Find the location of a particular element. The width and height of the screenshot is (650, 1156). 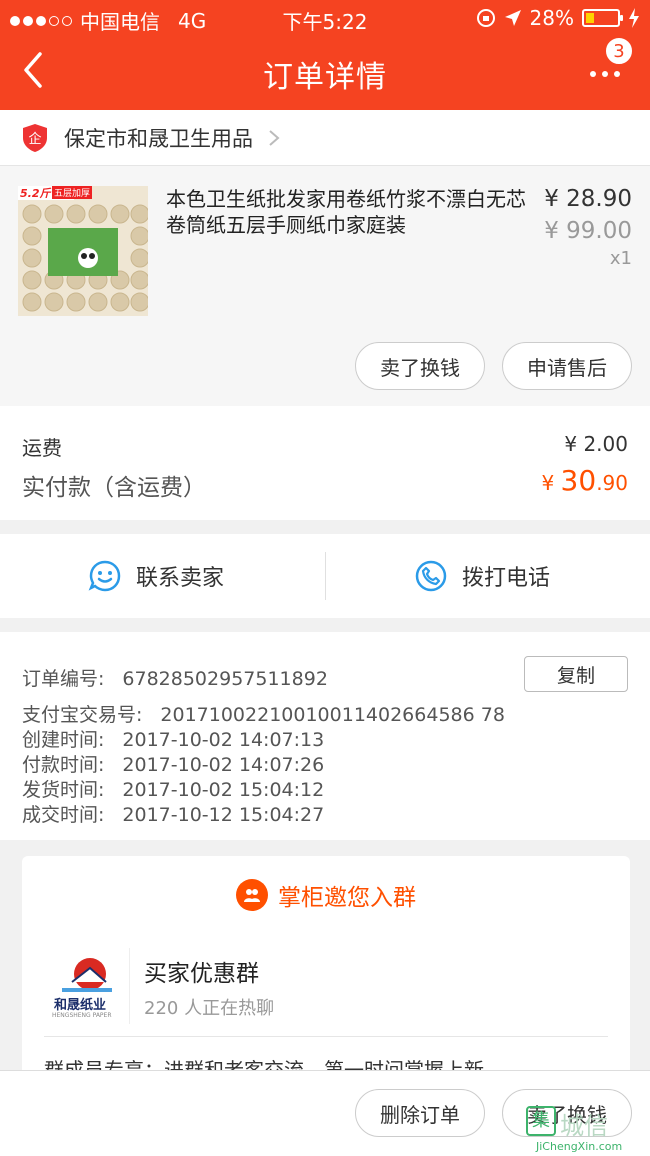

group-logo-subtext: HENGSHENG PAPER is located at coordinates (82, 1015).